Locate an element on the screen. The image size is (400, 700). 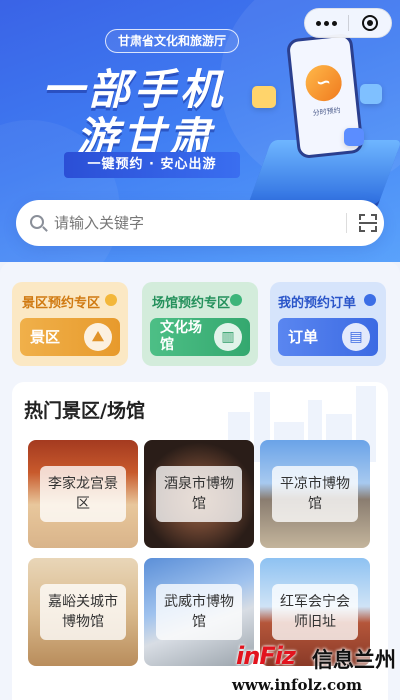
scan-qr-icon is located at coordinates (368, 223).